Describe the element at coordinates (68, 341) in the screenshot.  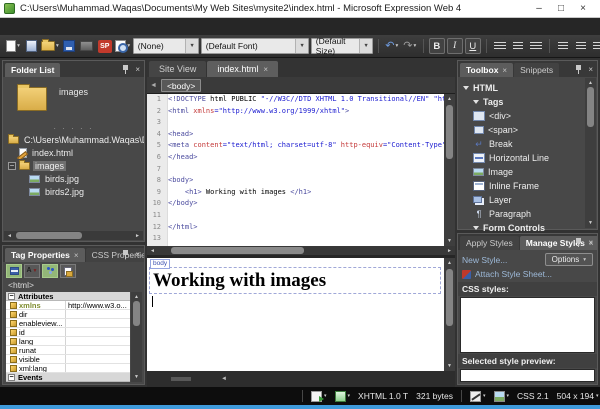
I see `property-row: lang` at that location.